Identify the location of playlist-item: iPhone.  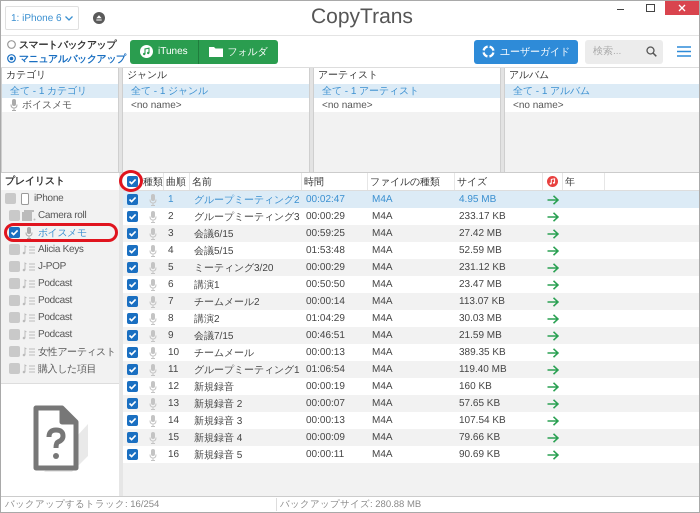
(60, 198).